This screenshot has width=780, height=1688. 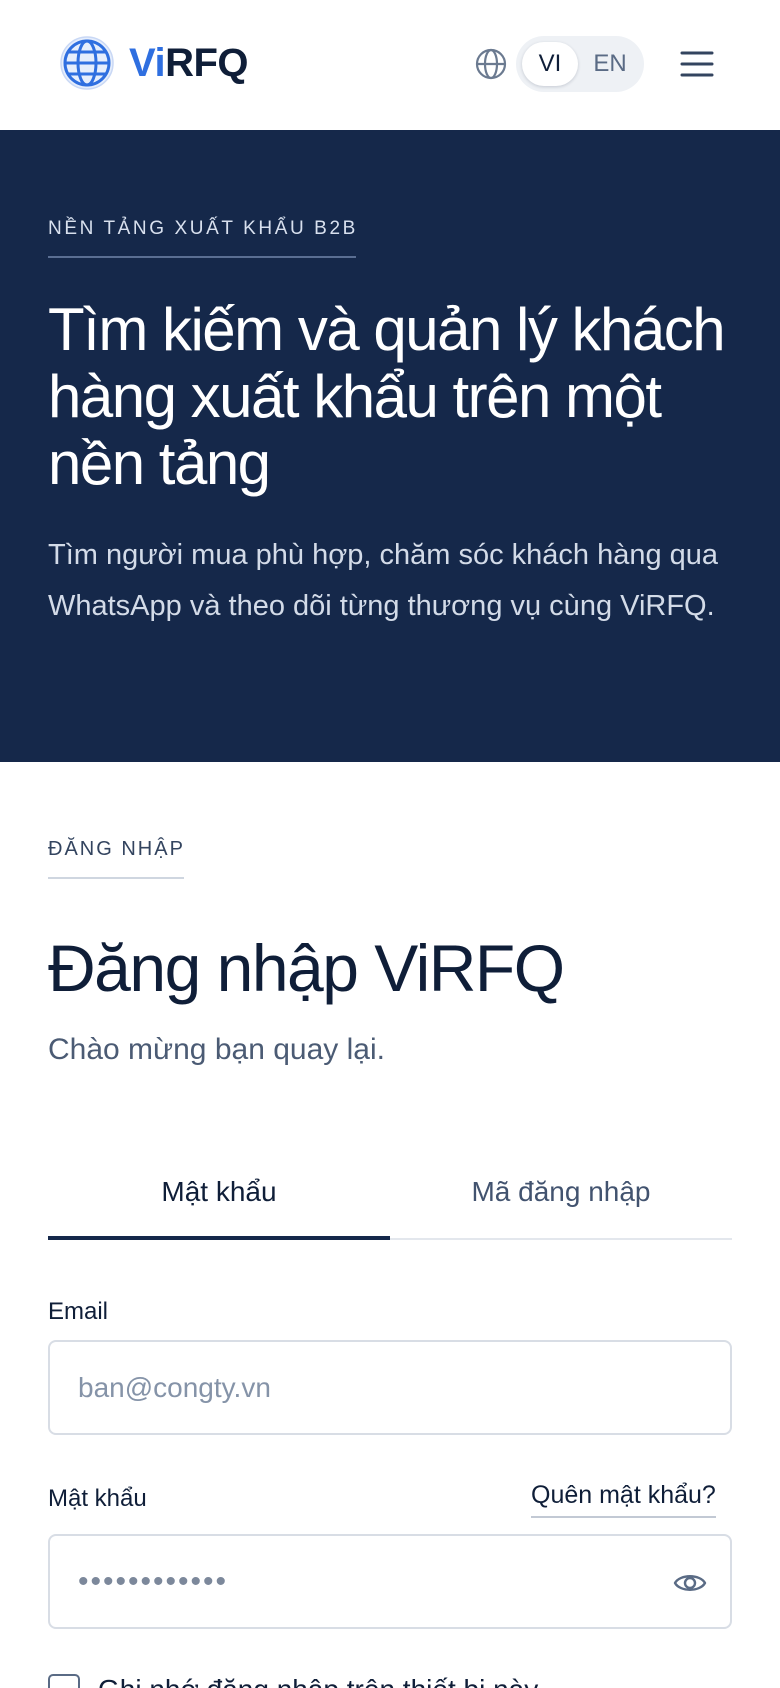 What do you see at coordinates (697, 64) in the screenshot?
I see `hamburger-menu-icon` at bounding box center [697, 64].